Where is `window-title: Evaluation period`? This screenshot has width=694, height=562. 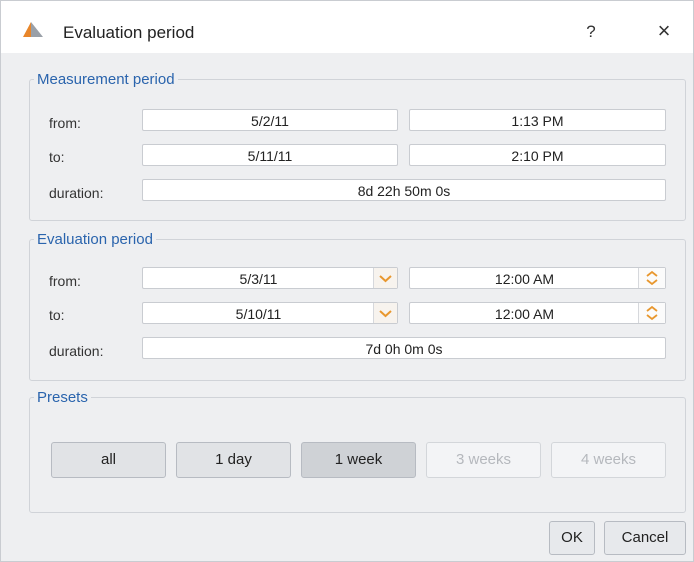
window-title: Evaluation period is located at coordinates (129, 32).